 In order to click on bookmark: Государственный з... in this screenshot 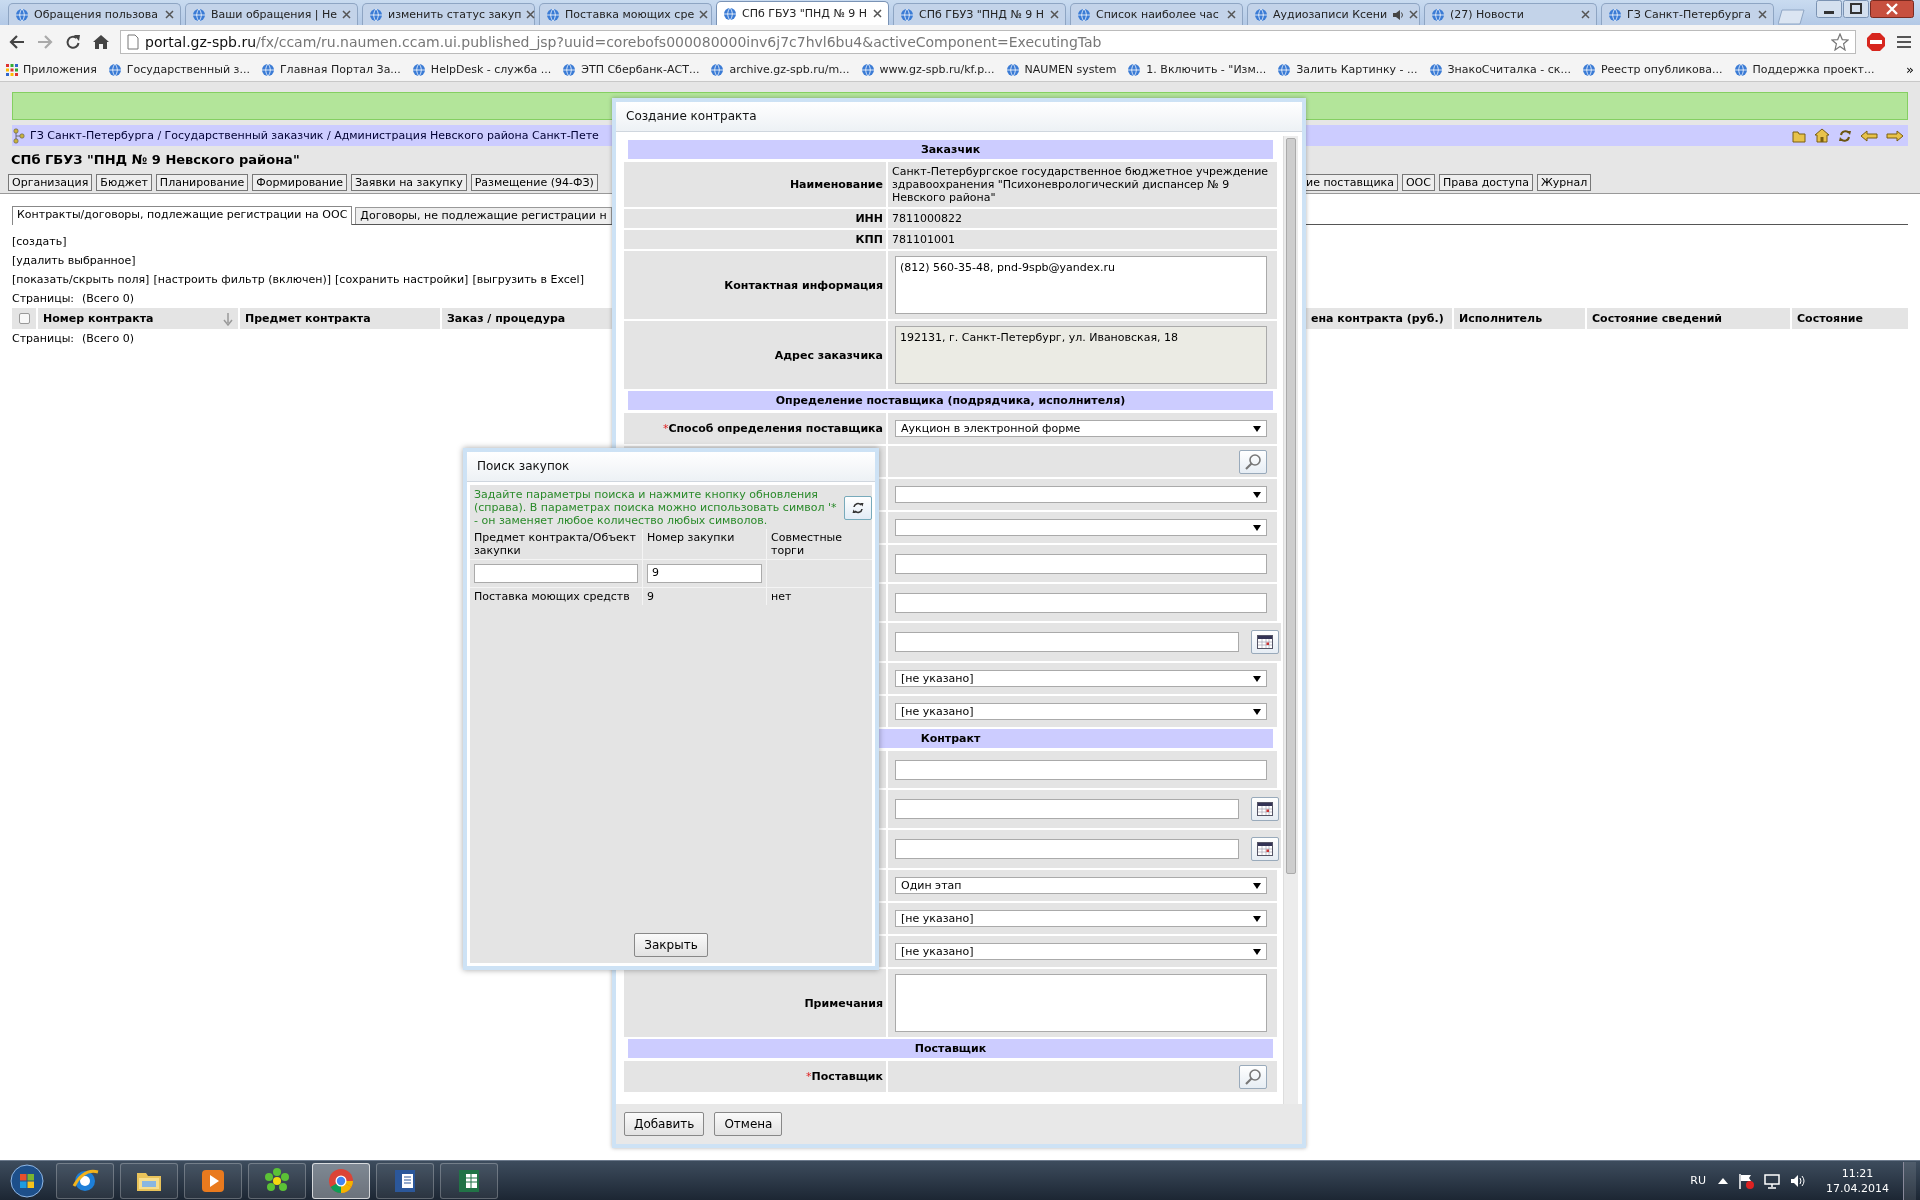, I will do `click(178, 69)`.